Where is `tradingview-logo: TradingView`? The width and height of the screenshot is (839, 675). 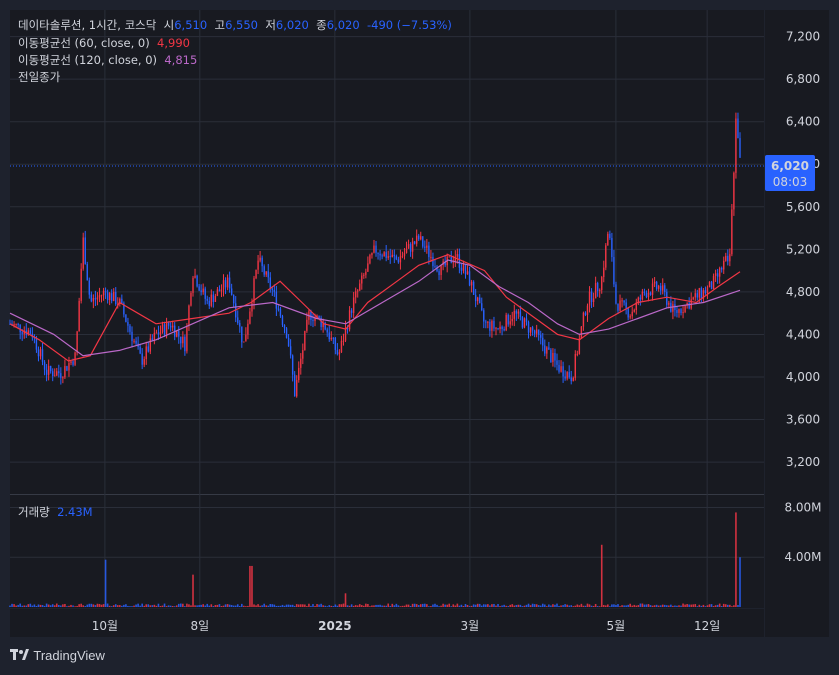
tradingview-logo: TradingView is located at coordinates (57, 655).